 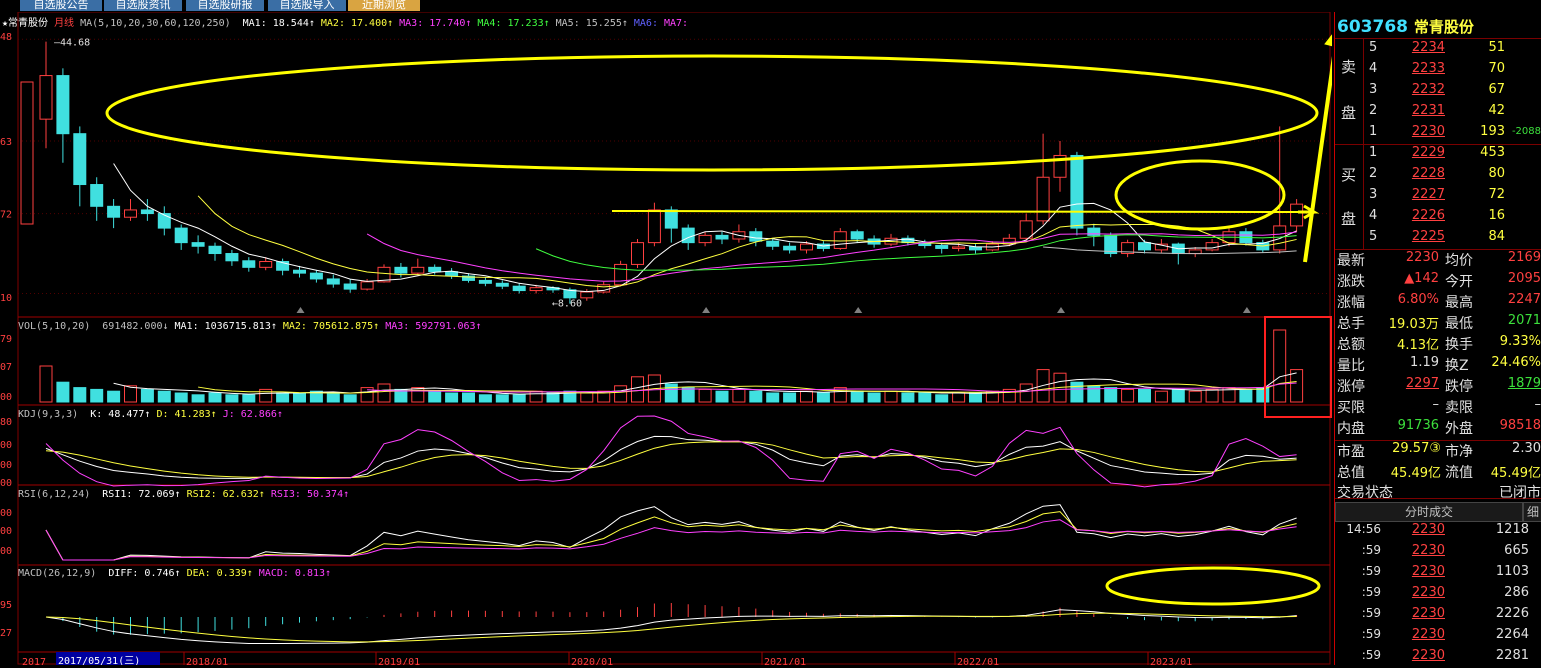 What do you see at coordinates (1516, 550) in the screenshot?
I see `tick-volume-1: 665` at bounding box center [1516, 550].